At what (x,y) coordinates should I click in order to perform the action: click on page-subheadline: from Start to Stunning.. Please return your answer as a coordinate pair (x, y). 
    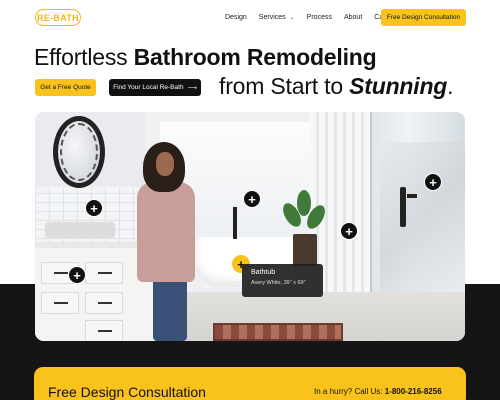
    Looking at the image, I should click on (336, 86).